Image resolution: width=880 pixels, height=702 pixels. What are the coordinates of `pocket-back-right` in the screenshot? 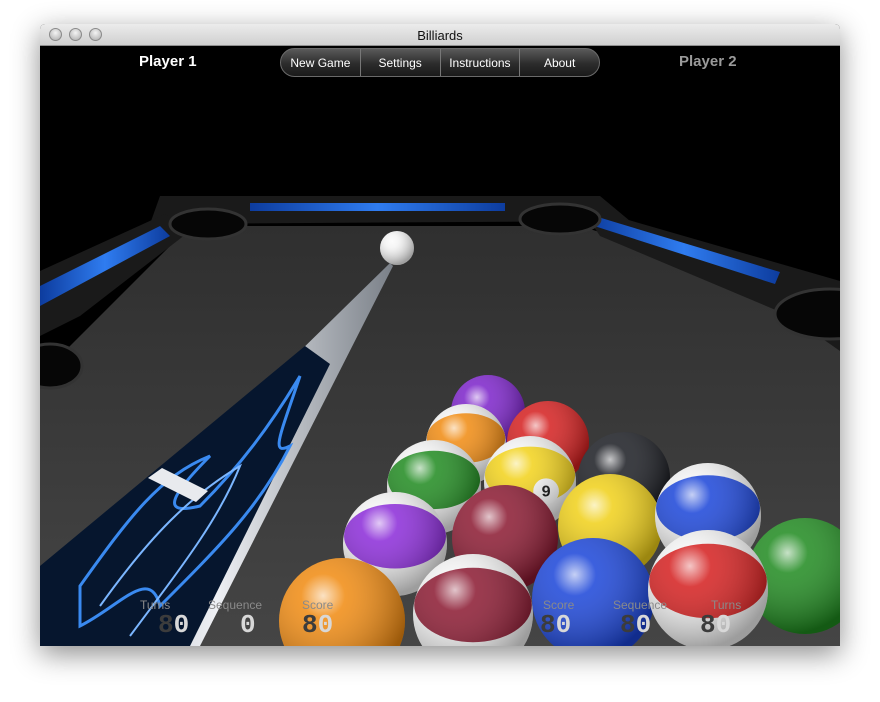 It's located at (560, 219).